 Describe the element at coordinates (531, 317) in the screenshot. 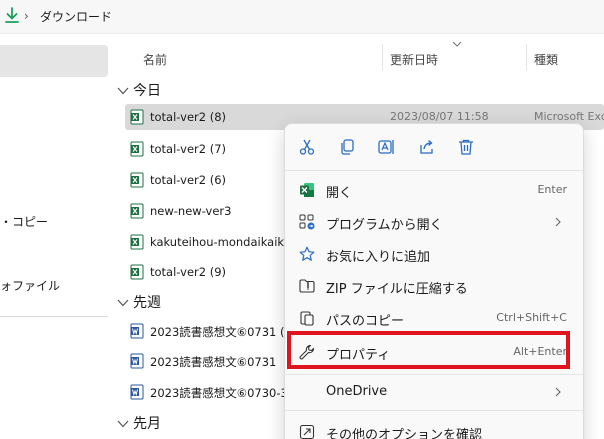

I see `menu-item-shortcut: Ctrl+Shift+C` at that location.